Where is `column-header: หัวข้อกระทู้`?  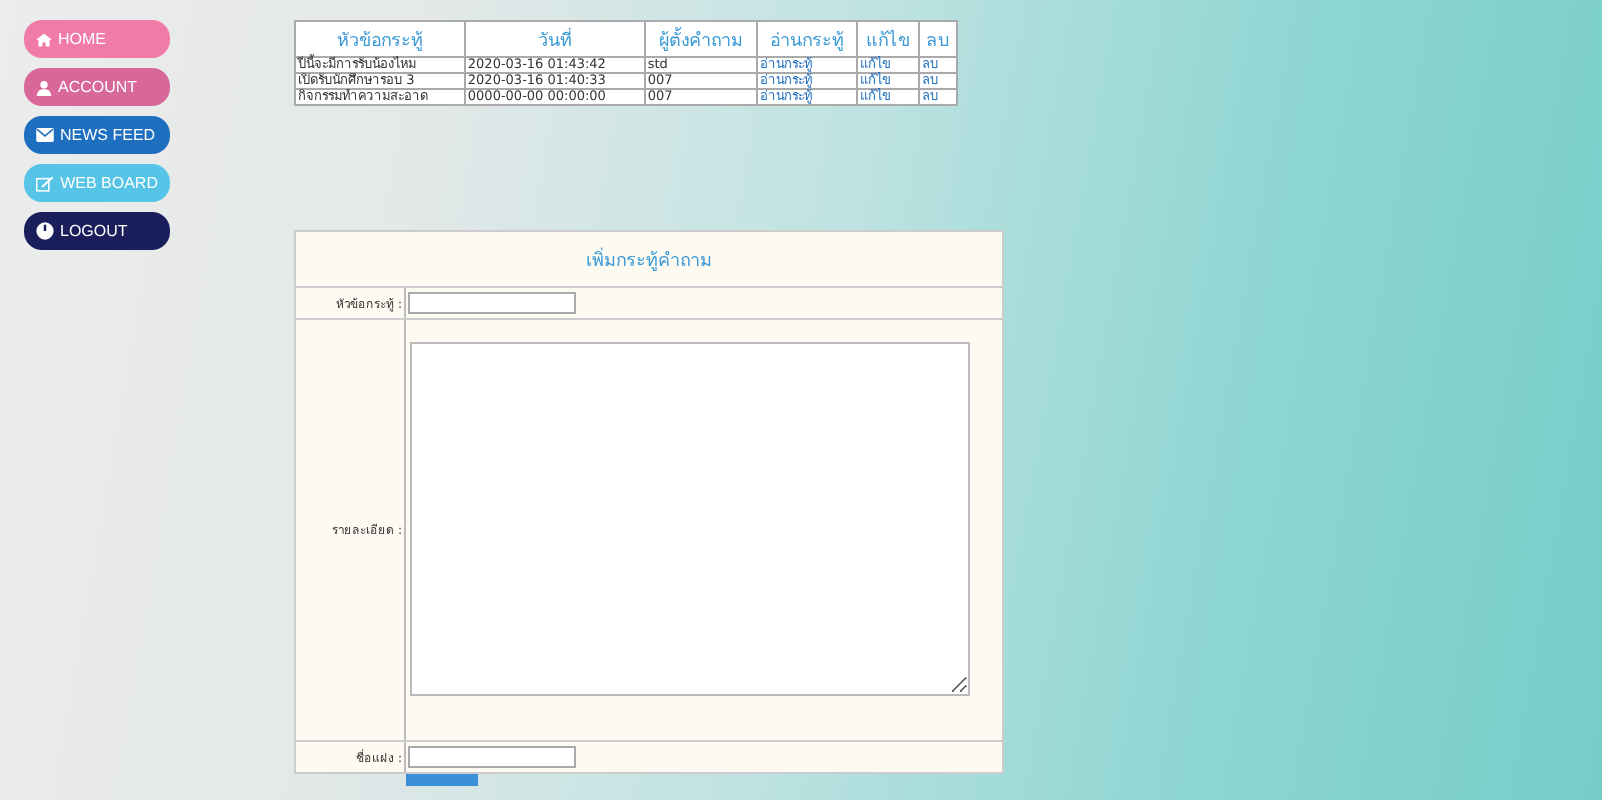 column-header: หัวข้อกระทู้ is located at coordinates (380, 39).